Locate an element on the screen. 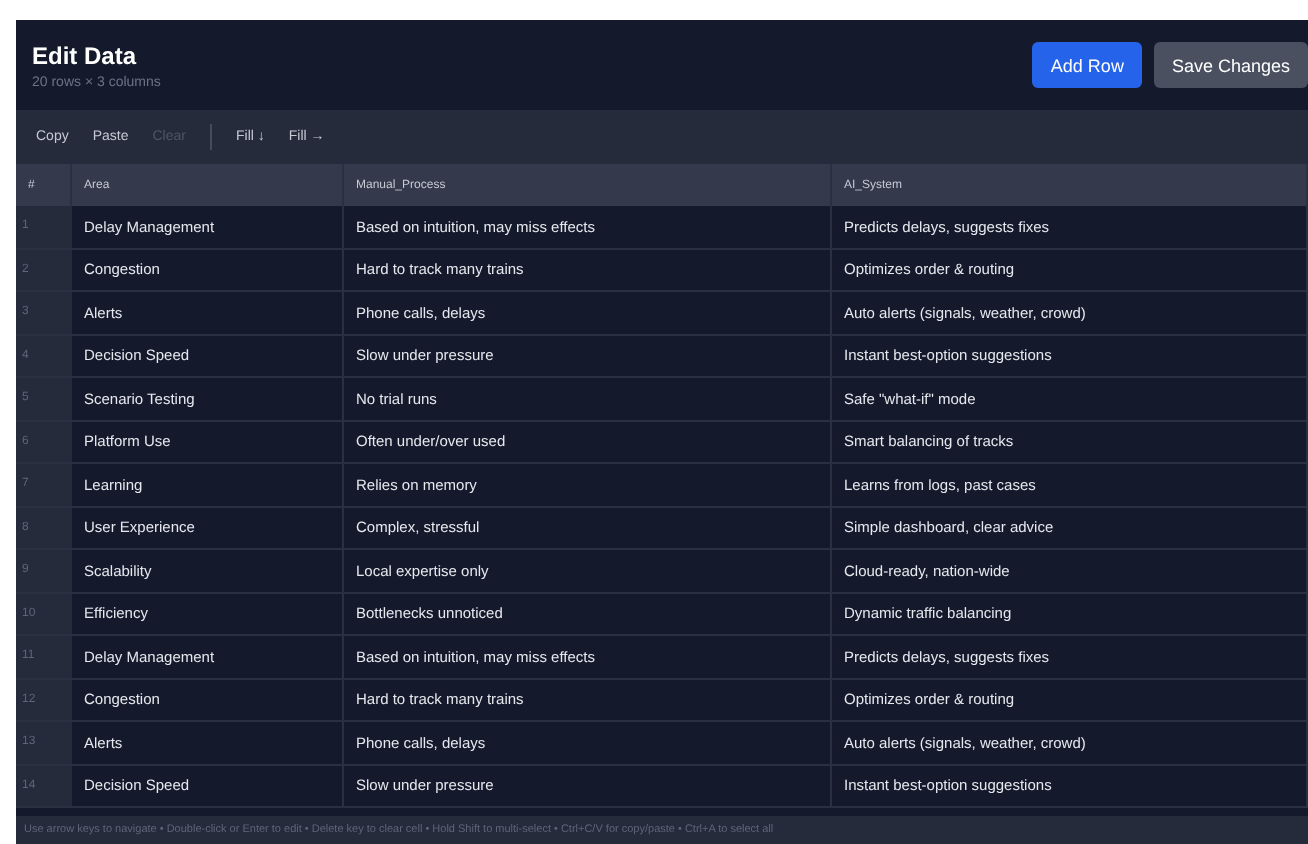 This screenshot has width=1308, height=844. save-button: Save Changes is located at coordinates (1230, 65).